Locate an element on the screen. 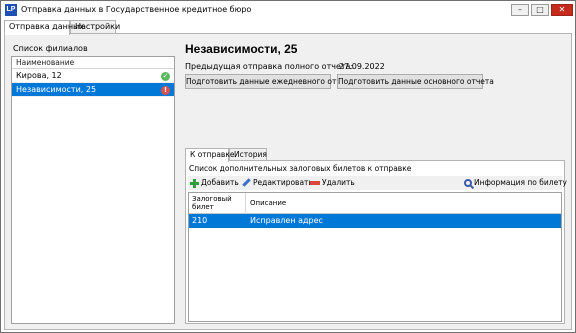 The height and width of the screenshot is (333, 576). minimize-button: – is located at coordinates (520, 10).